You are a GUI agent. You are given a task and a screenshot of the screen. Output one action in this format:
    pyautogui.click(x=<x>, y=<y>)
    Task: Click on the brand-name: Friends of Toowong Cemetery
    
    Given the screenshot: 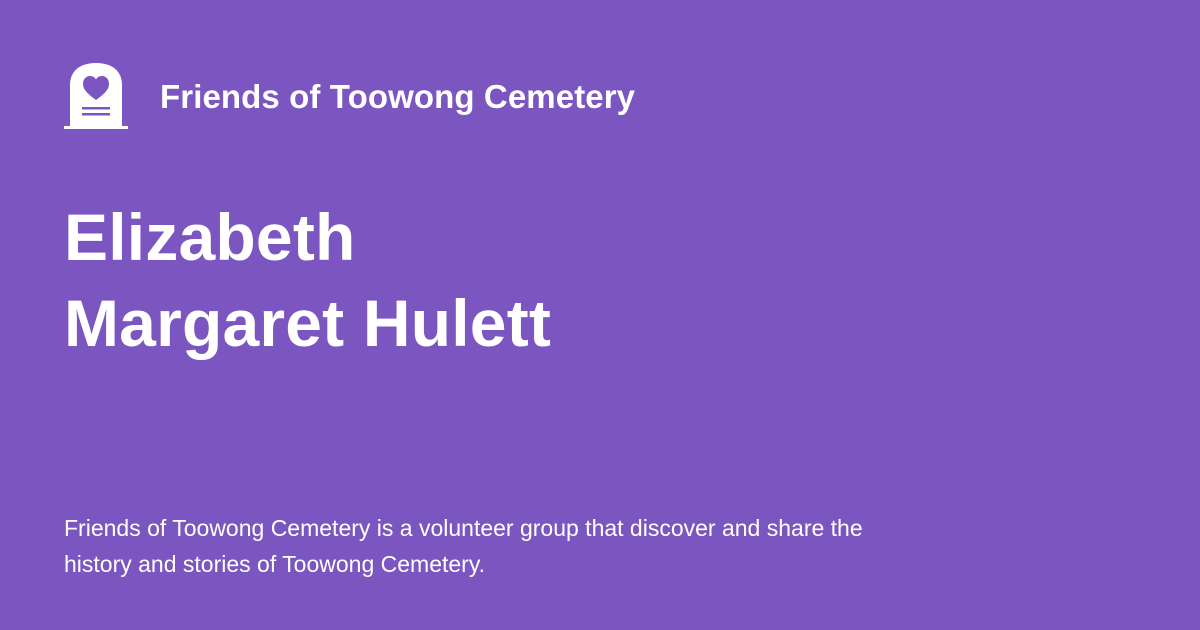 What is the action you would take?
    pyautogui.click(x=398, y=96)
    